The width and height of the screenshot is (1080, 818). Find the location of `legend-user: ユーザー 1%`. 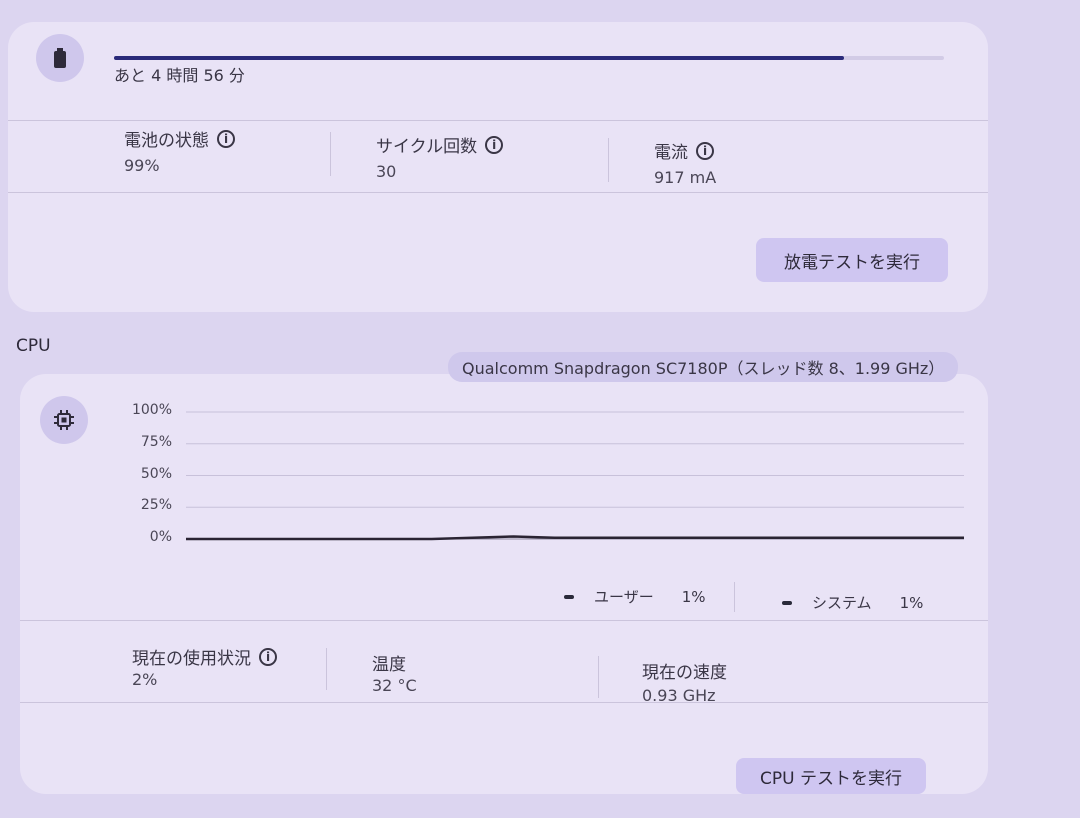

legend-user: ユーザー 1% is located at coordinates (635, 596).